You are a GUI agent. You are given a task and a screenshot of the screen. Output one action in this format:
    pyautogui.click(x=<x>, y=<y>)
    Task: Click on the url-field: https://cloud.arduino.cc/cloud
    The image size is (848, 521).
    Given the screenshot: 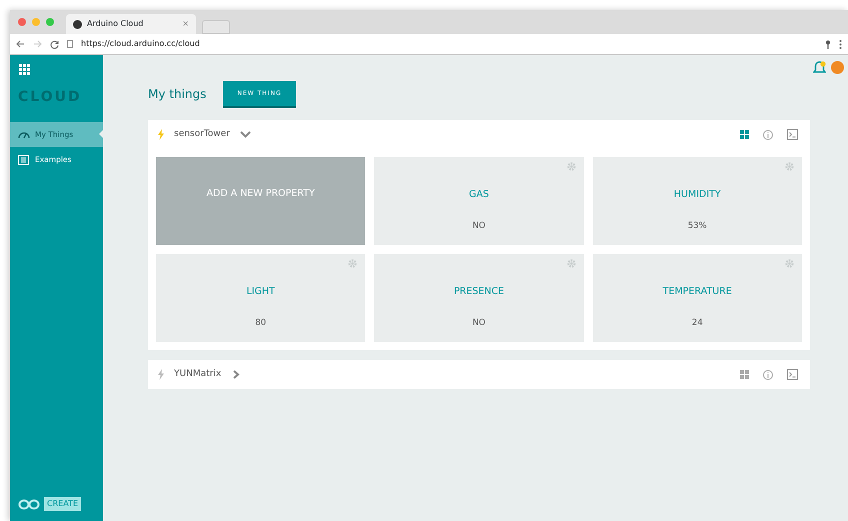 What is the action you would take?
    pyautogui.click(x=449, y=44)
    